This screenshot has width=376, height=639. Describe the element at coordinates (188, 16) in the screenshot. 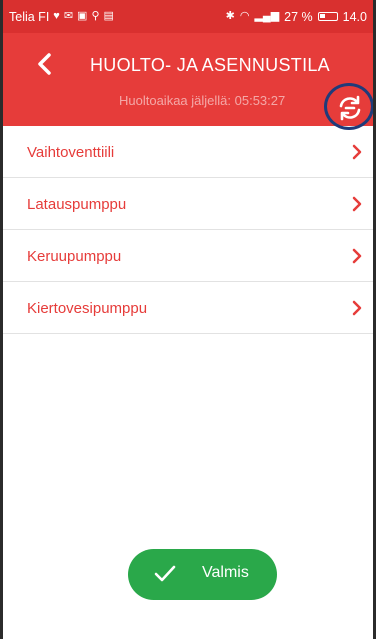

I see `status-bar: Telia FI ♥ ✉ ▣ ⚲ ▤ ✱ ◠ ▂▄▆ 27 % 14.0` at that location.